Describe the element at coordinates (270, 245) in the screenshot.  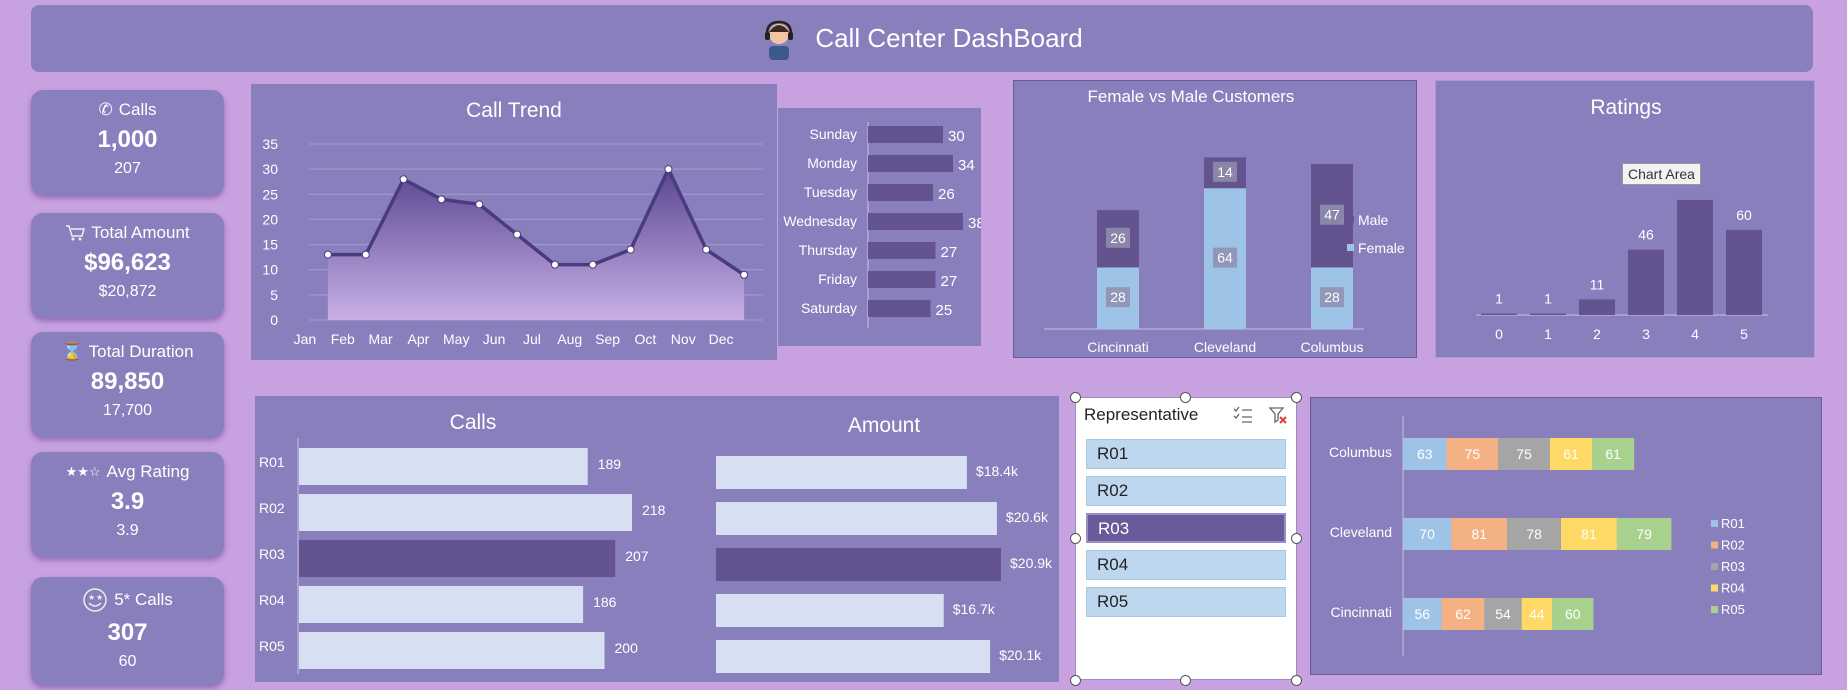
I see `y-tick-label: 15` at that location.